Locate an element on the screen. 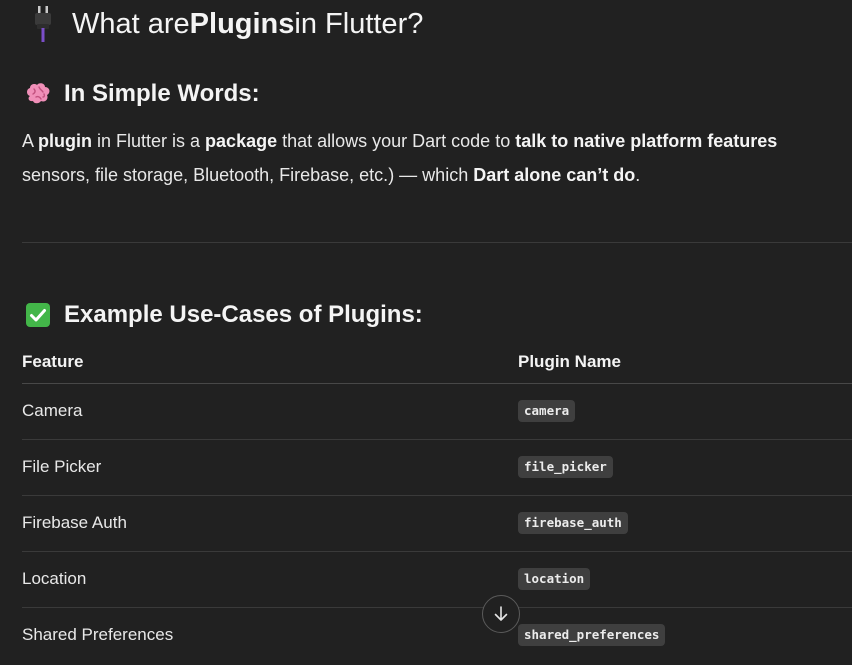 This screenshot has width=852, height=665. section-title: In Simple Words: is located at coordinates (162, 93).